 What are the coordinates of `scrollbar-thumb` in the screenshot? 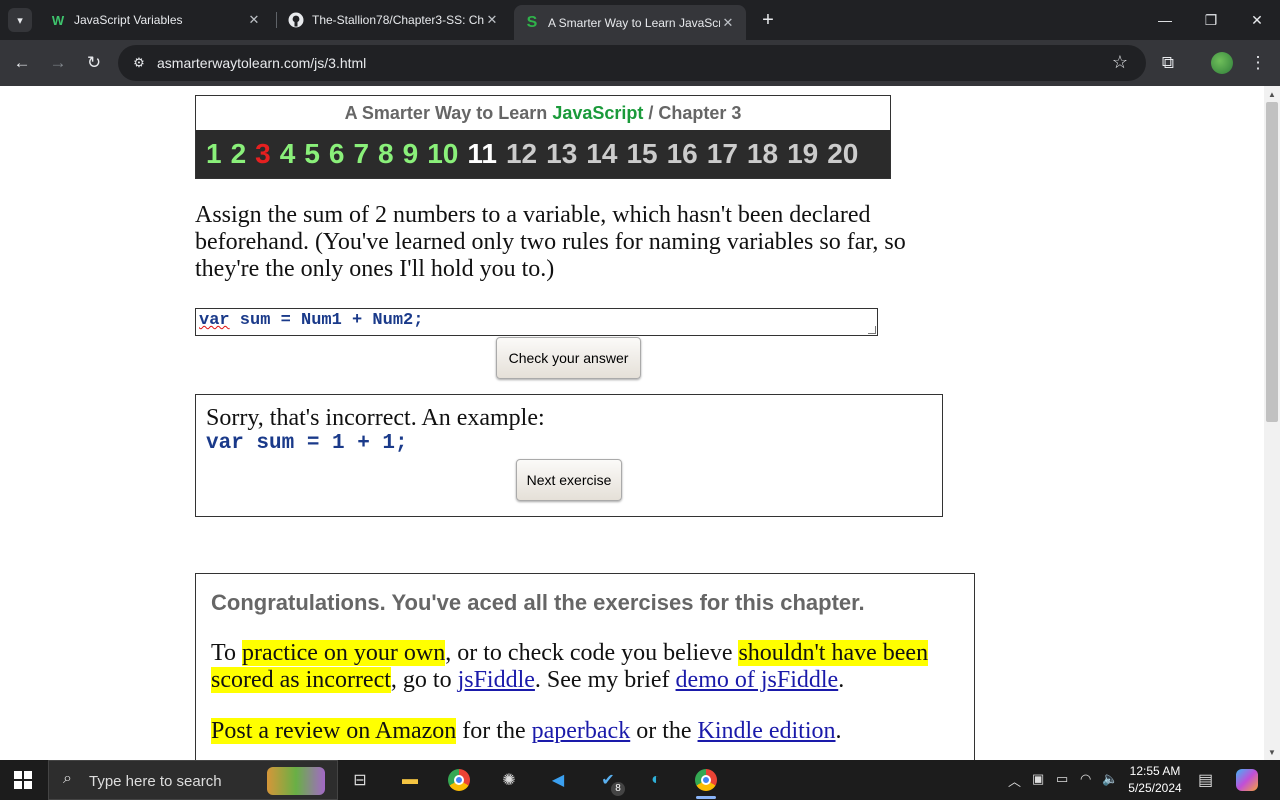 It's located at (1272, 262).